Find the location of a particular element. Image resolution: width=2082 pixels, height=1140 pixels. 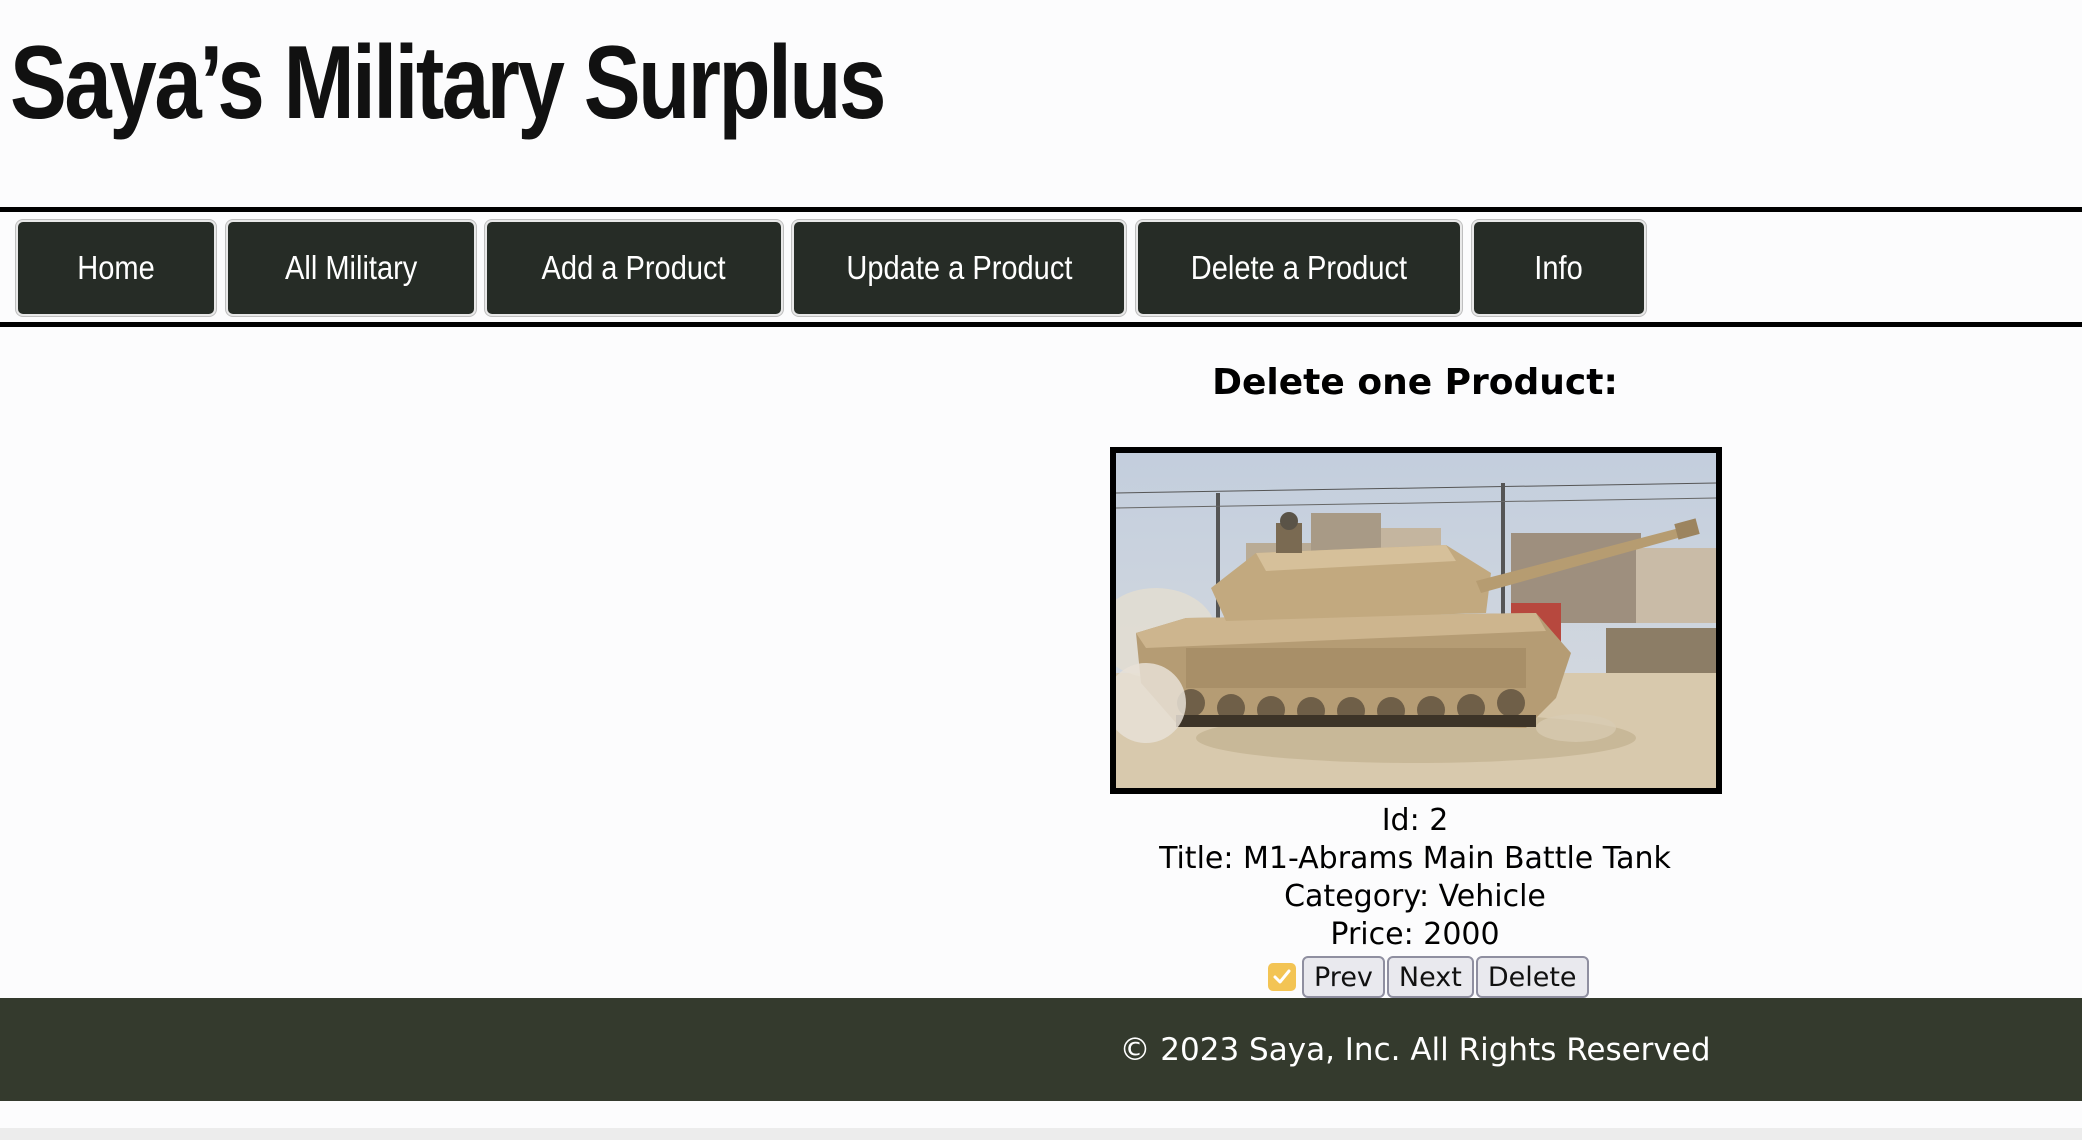

nav-delete-product-label: Delete a Product is located at coordinates (1299, 267).